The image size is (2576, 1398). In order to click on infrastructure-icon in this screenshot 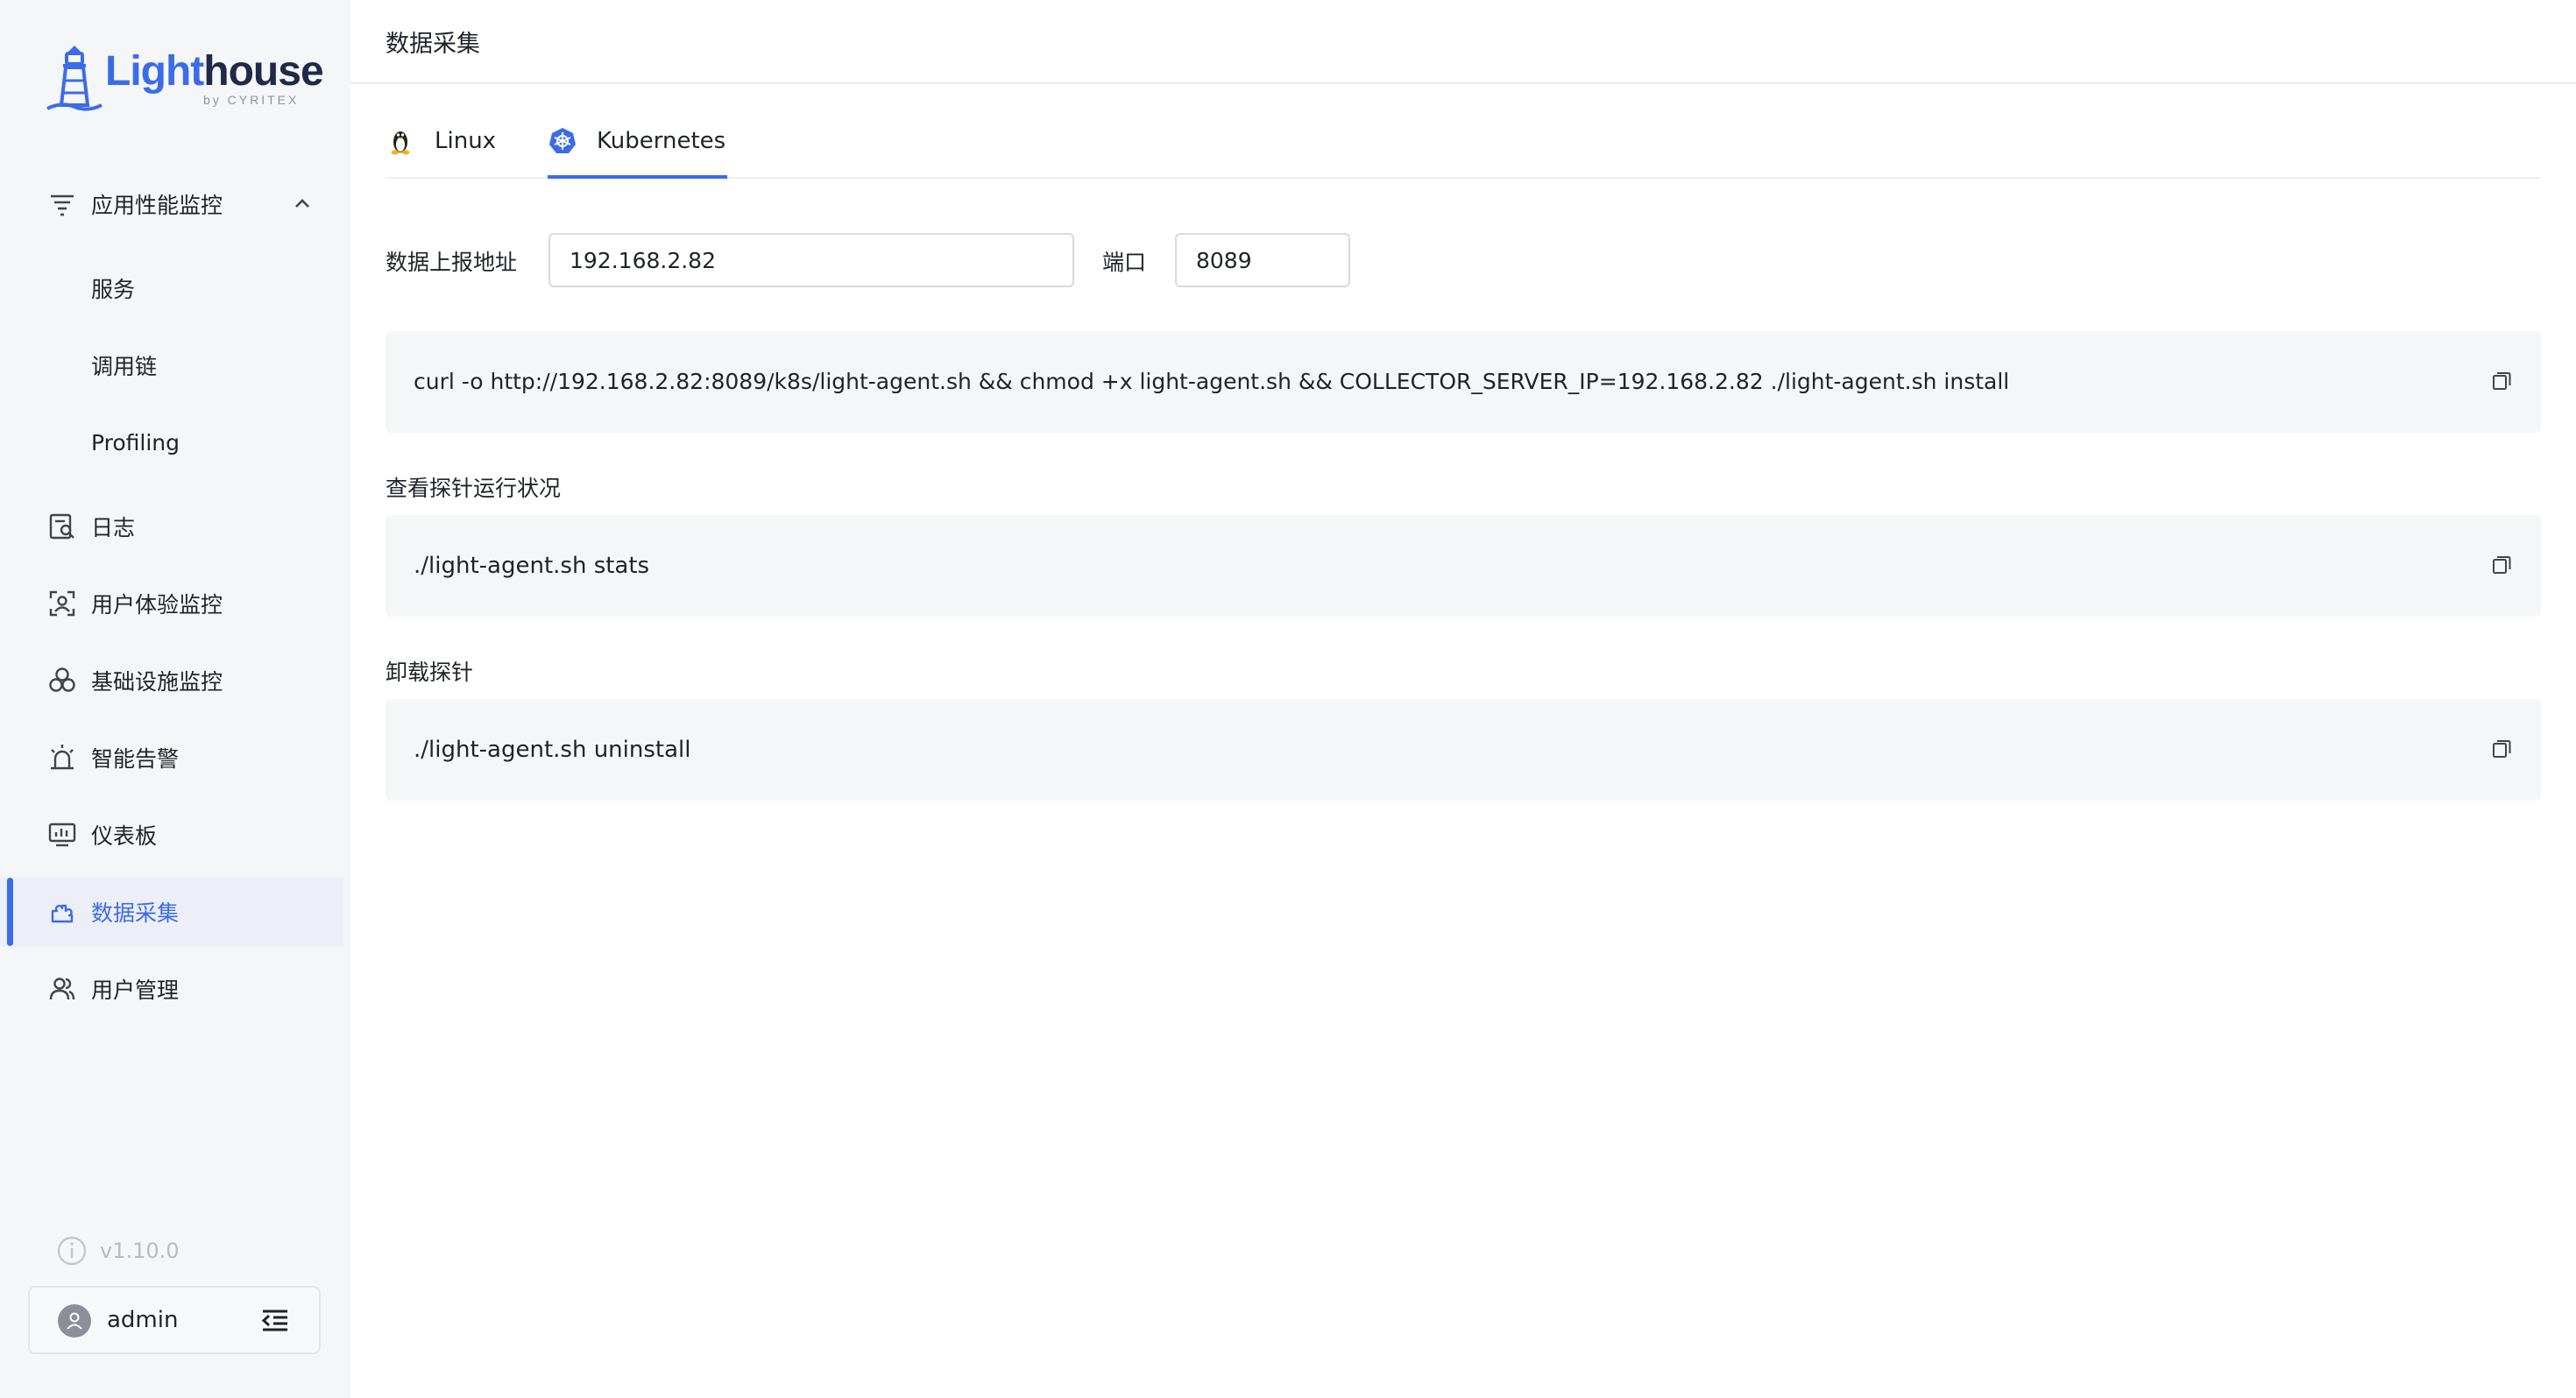, I will do `click(62, 679)`.